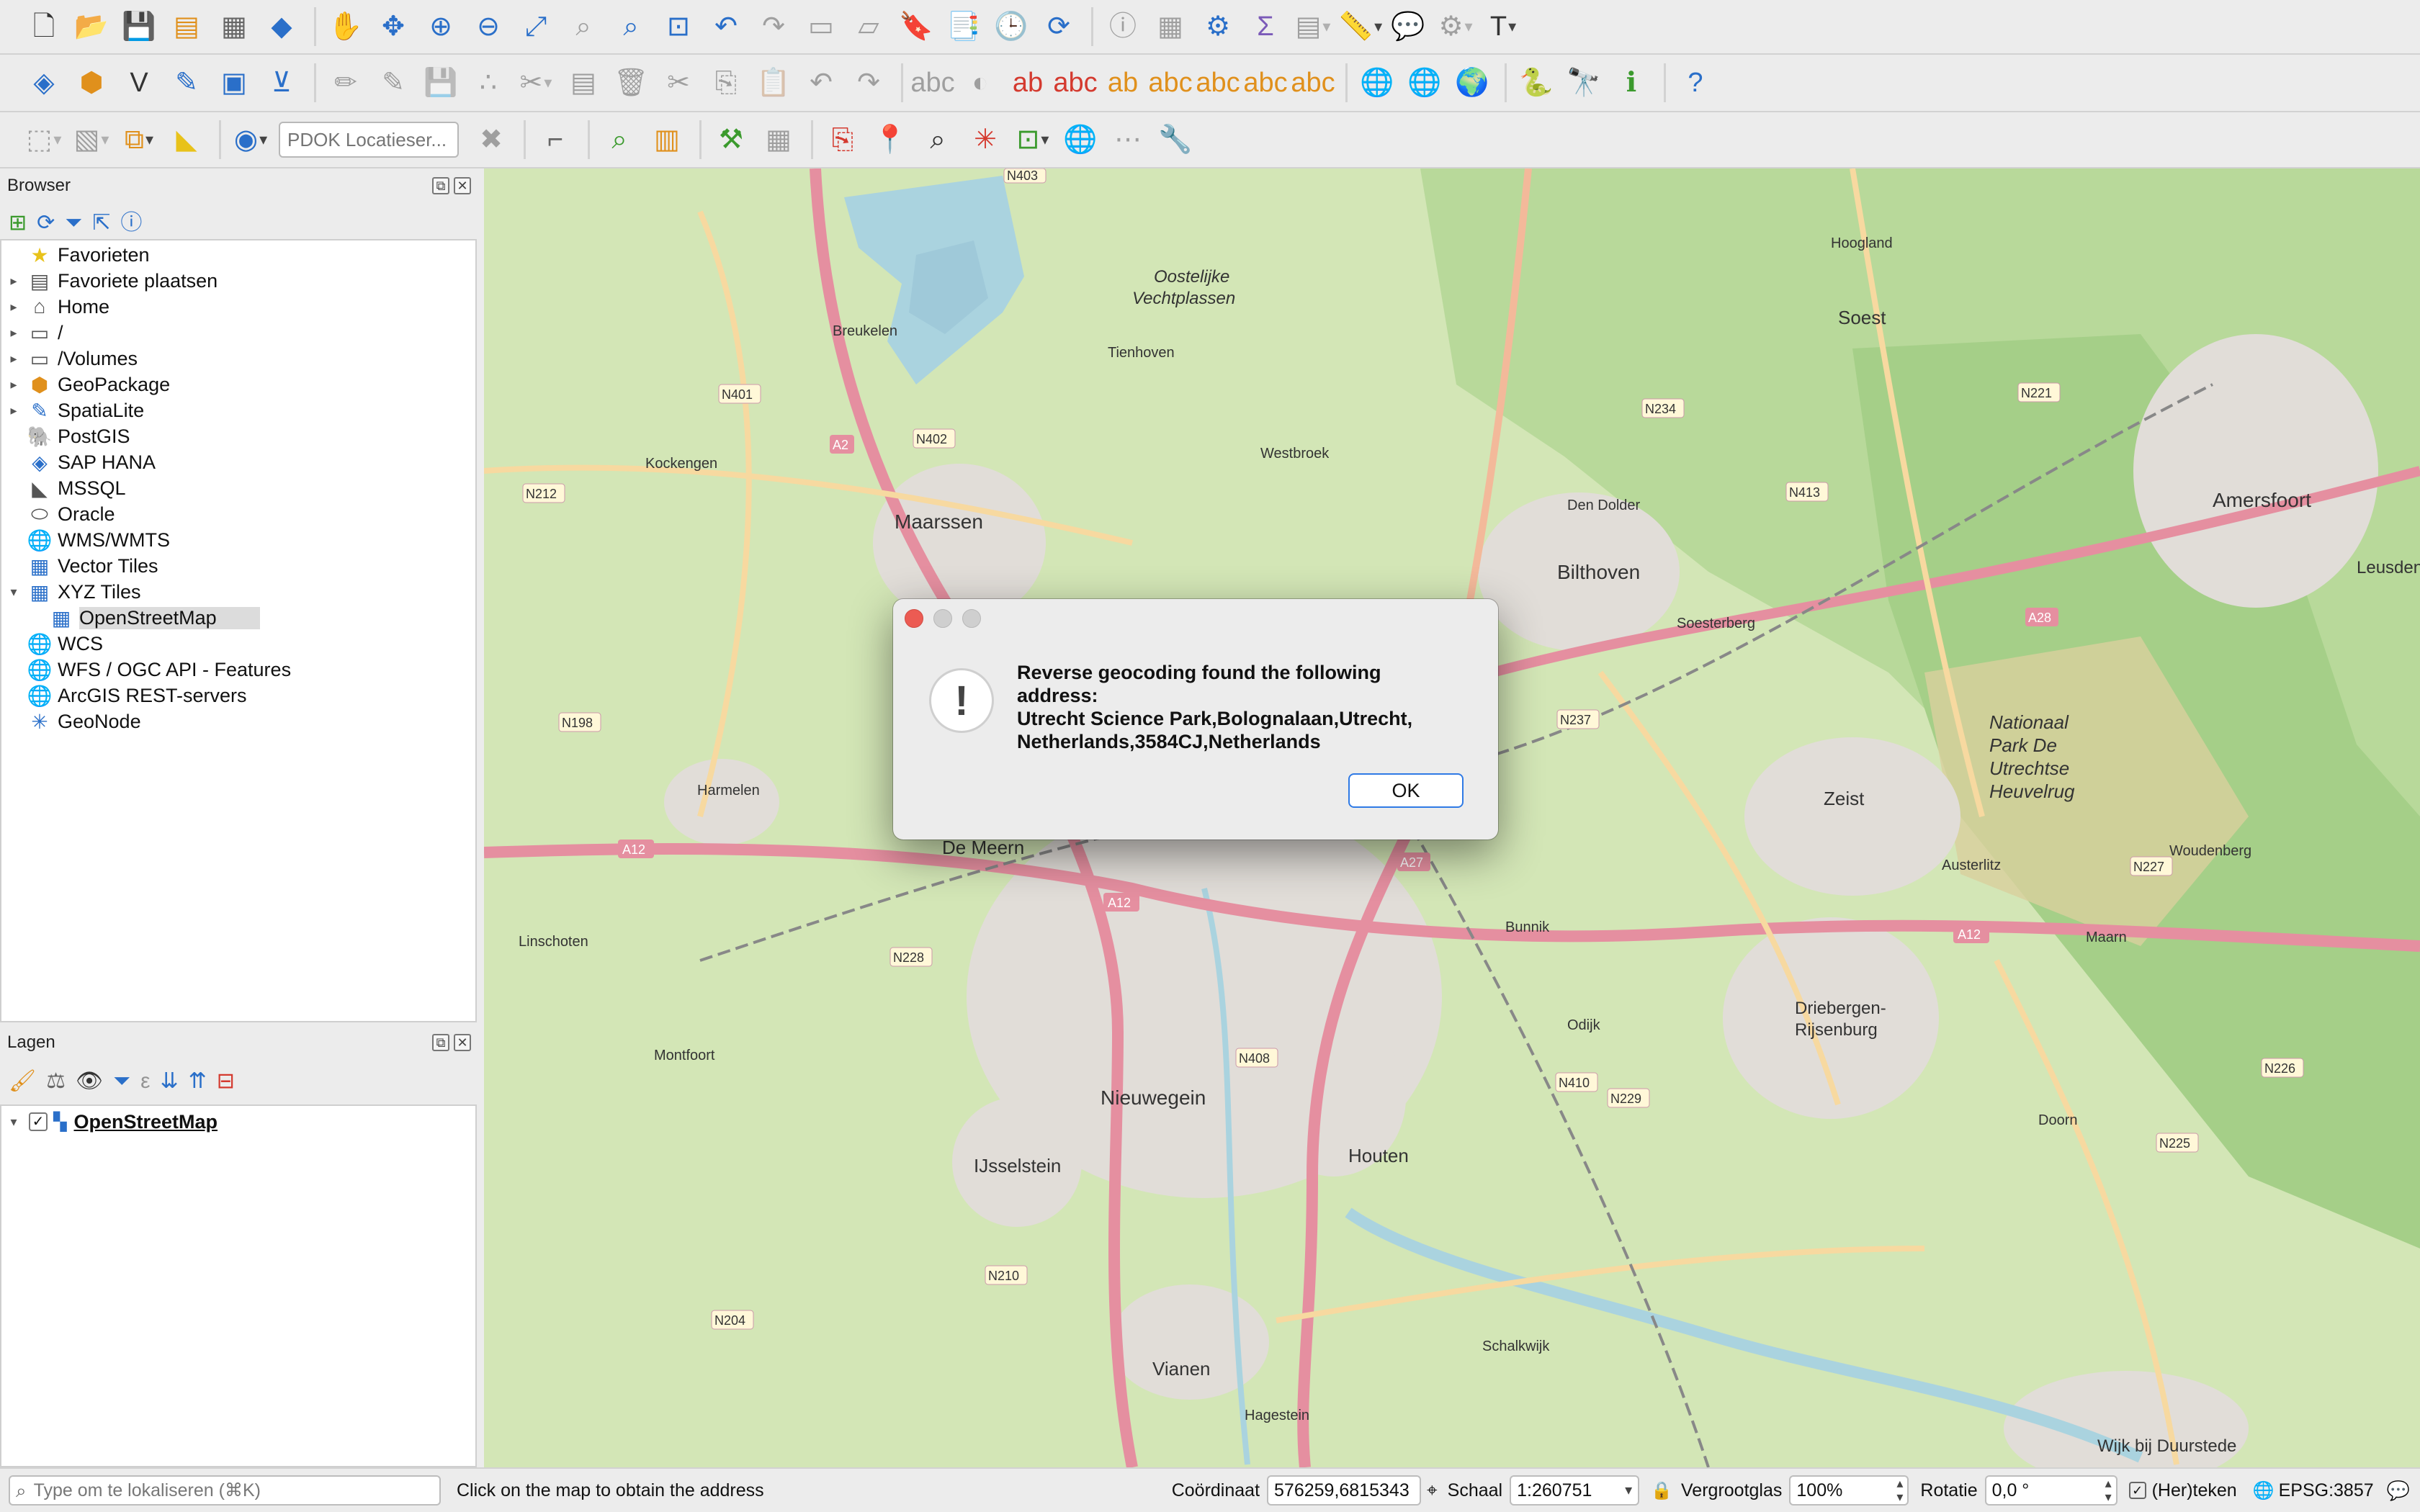  I want to click on browser-item-volumes: ▸ ▭ /Volumes, so click(238, 359).